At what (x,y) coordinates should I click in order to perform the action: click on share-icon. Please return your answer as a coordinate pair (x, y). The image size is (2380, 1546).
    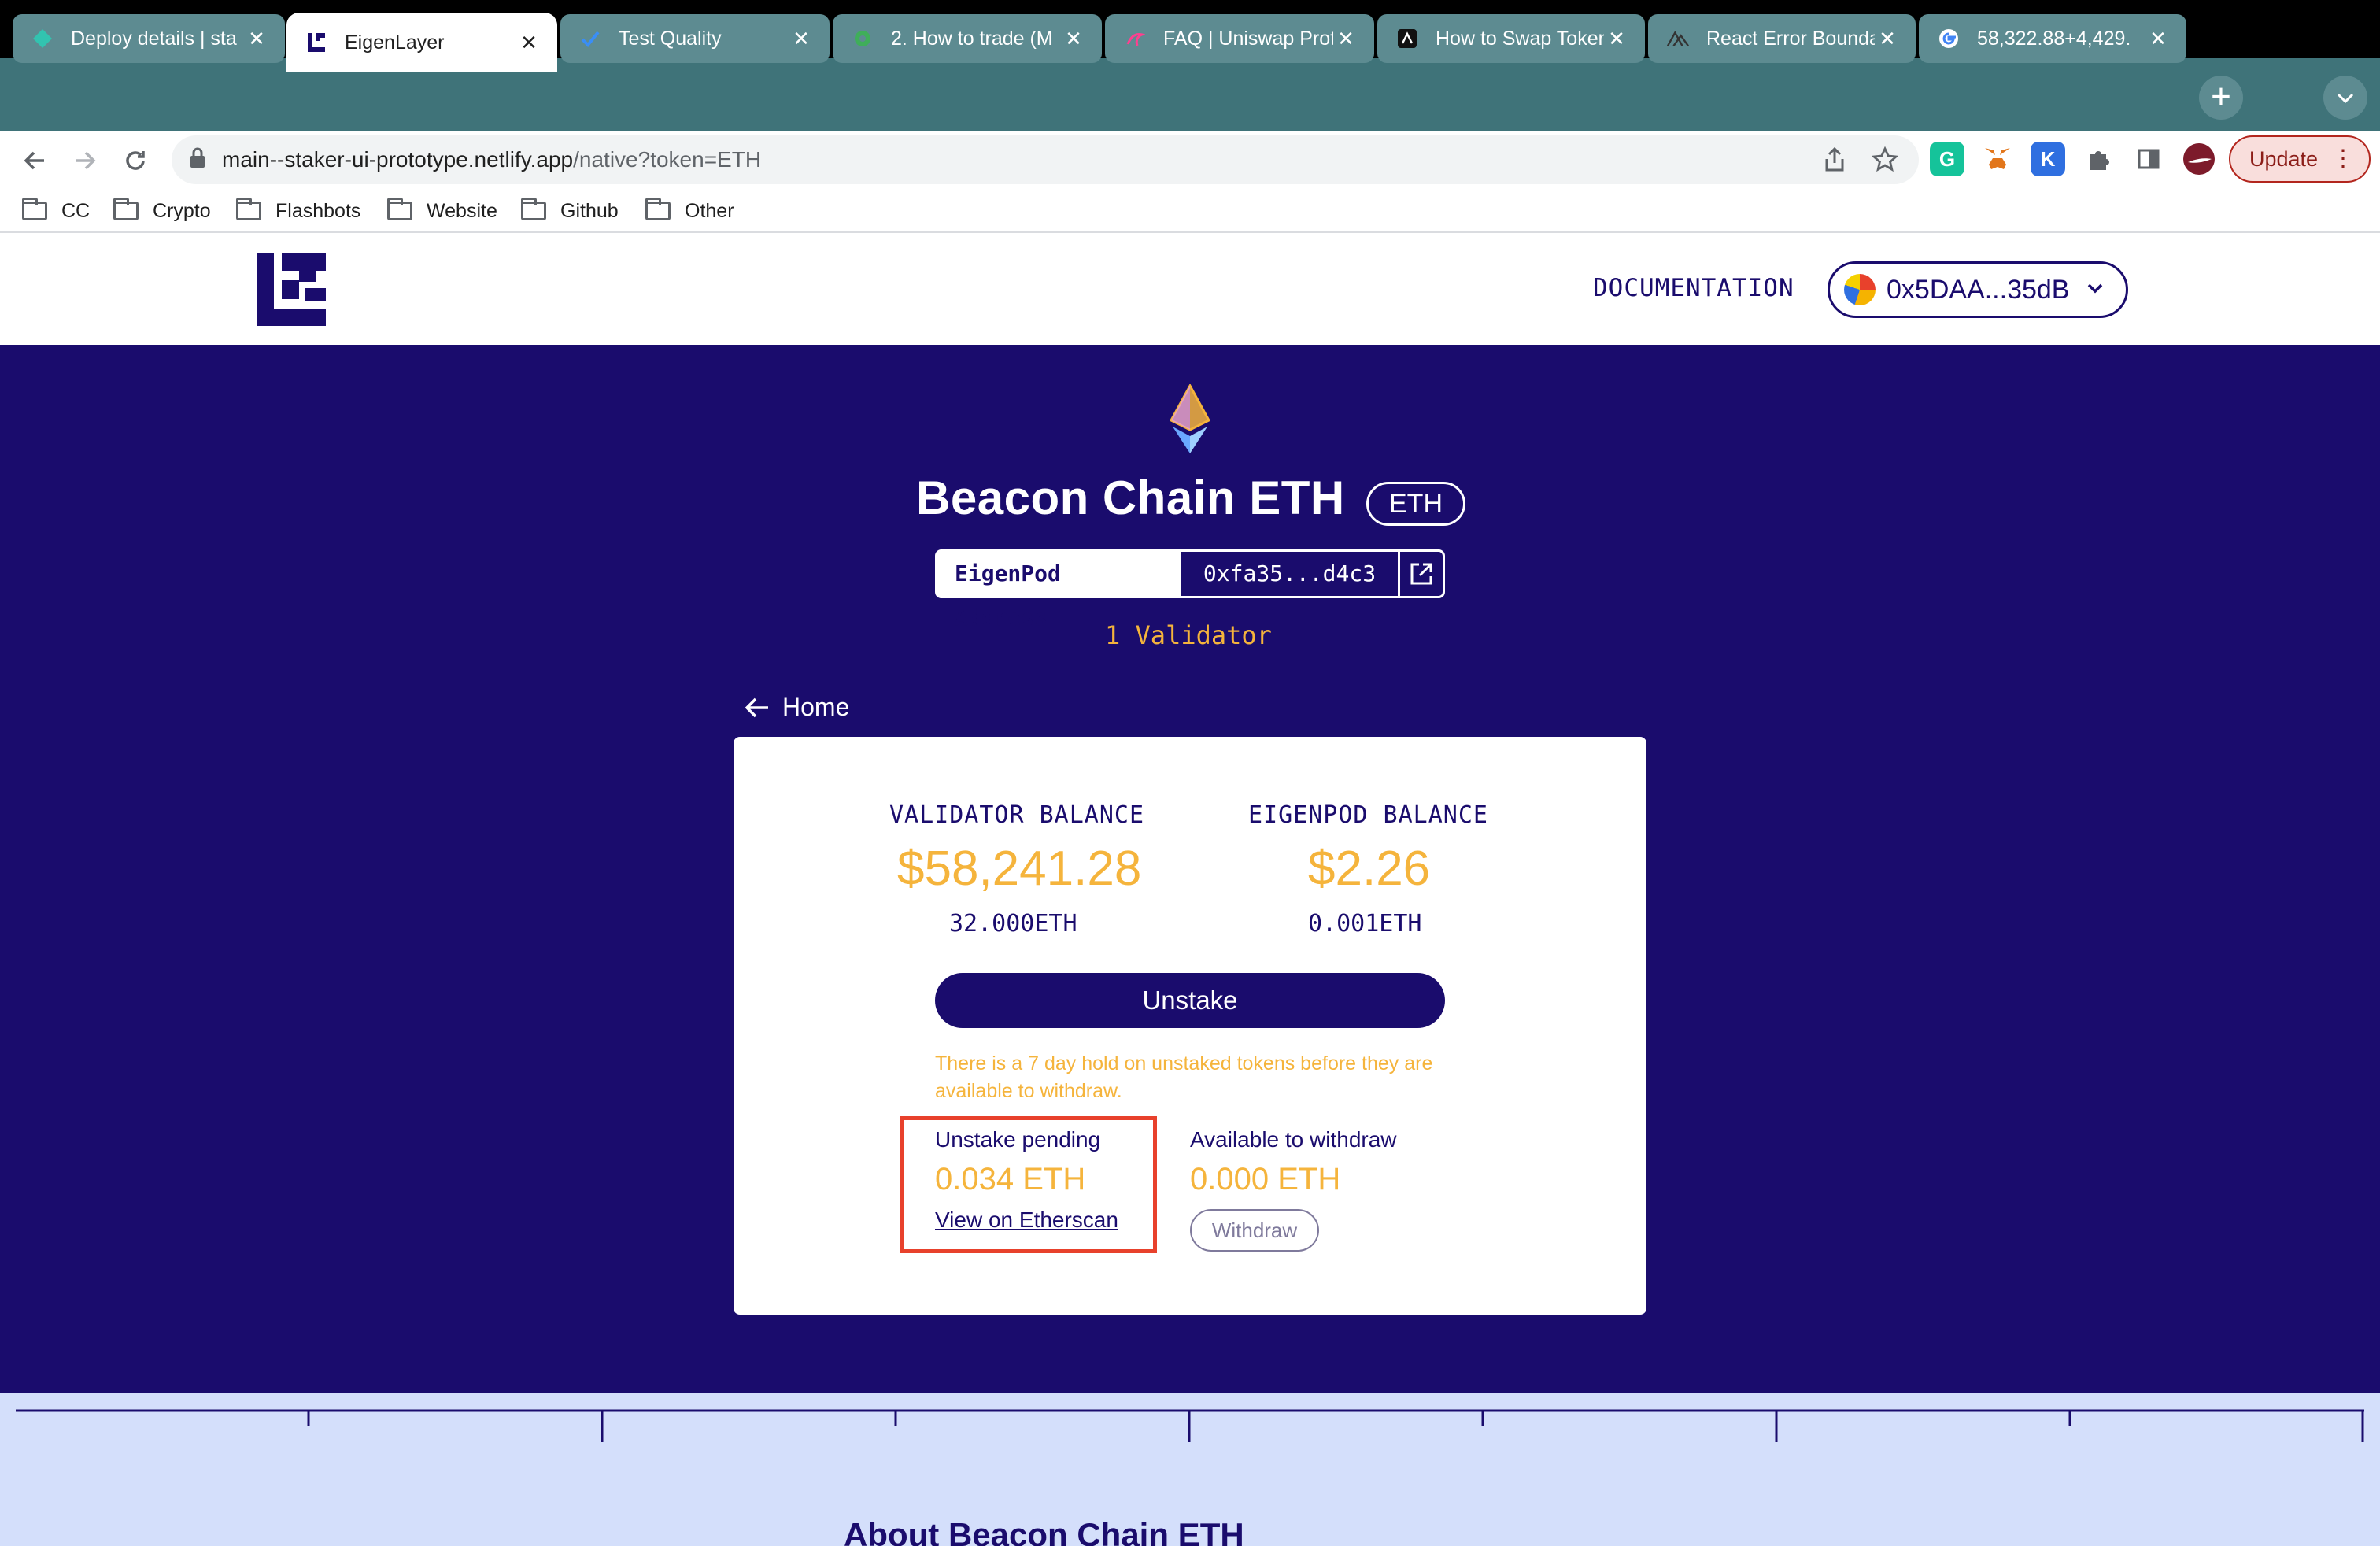
    Looking at the image, I should click on (1834, 160).